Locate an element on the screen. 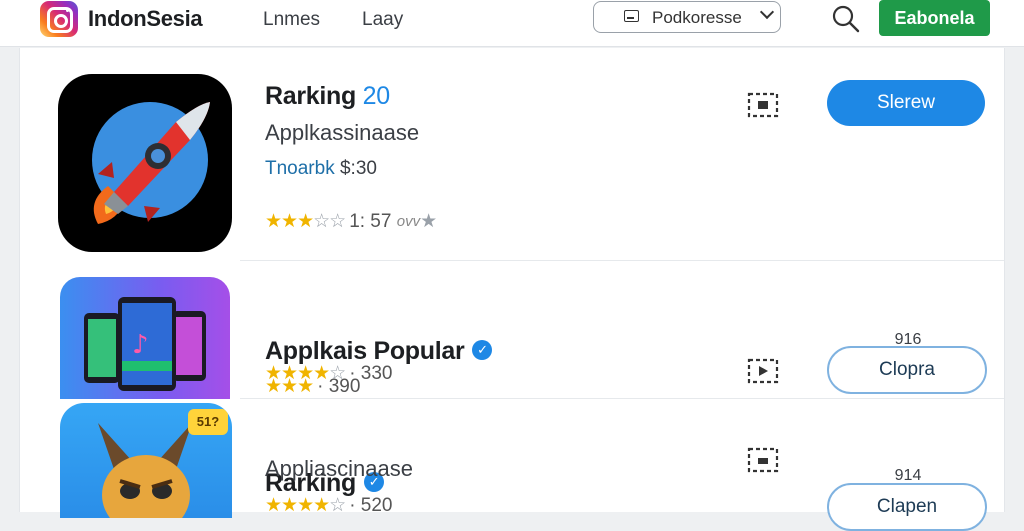  instagram-logo-icon is located at coordinates (59, 19).